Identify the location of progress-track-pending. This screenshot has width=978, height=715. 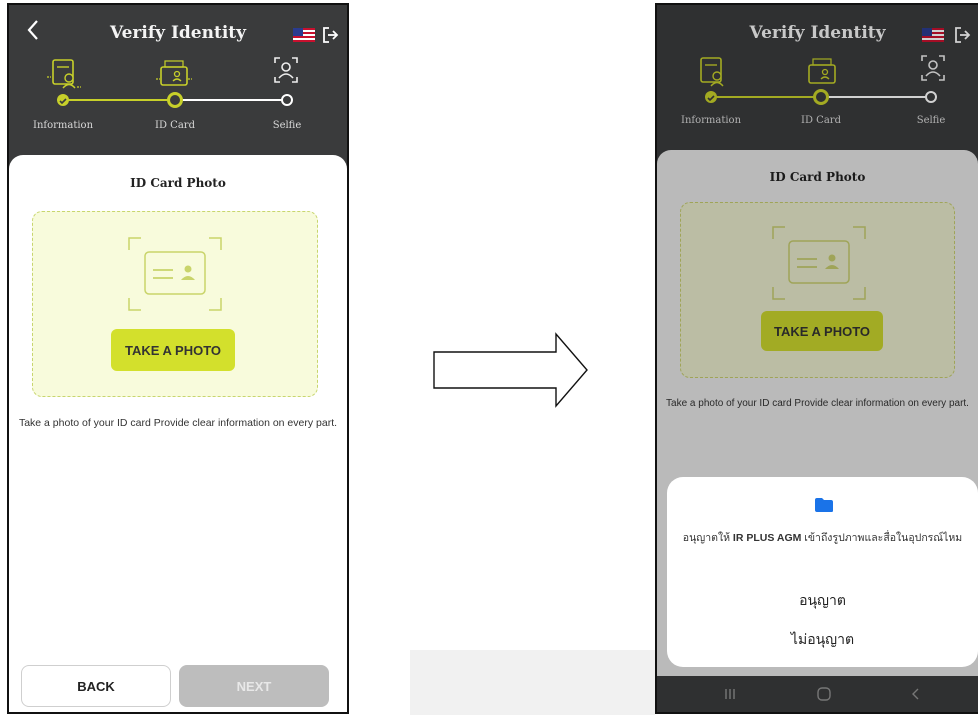
(231, 100).